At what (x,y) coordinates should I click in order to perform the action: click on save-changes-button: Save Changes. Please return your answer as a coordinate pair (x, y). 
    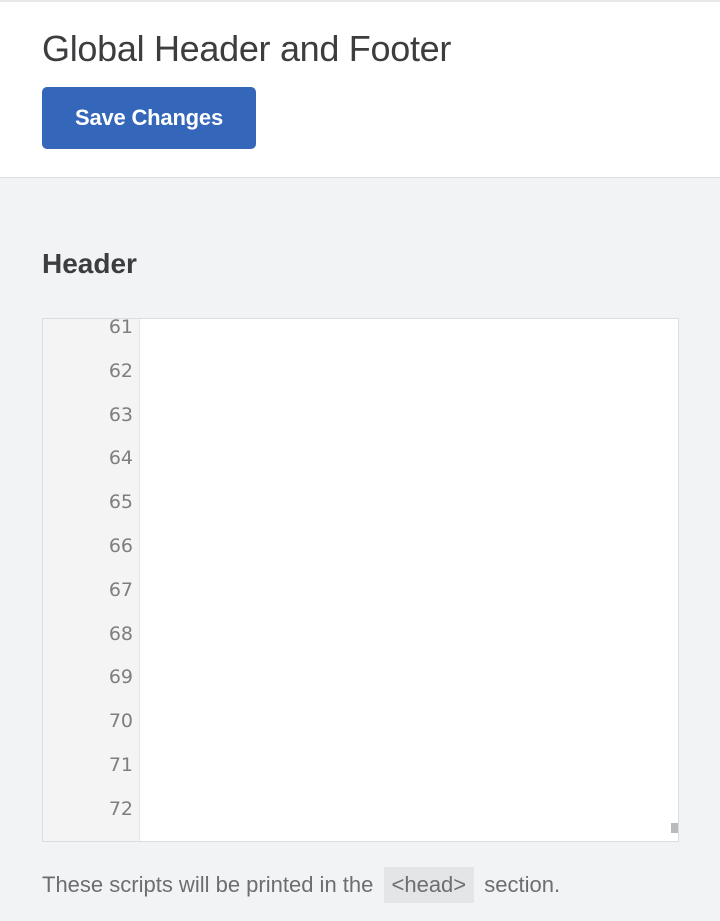
    Looking at the image, I should click on (149, 118).